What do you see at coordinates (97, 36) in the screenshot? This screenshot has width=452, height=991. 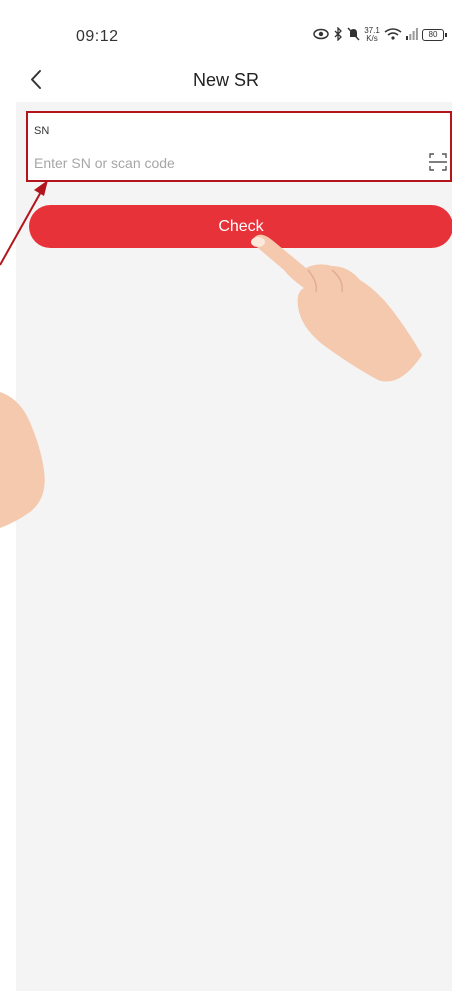 I see `status-time: 09:12` at bounding box center [97, 36].